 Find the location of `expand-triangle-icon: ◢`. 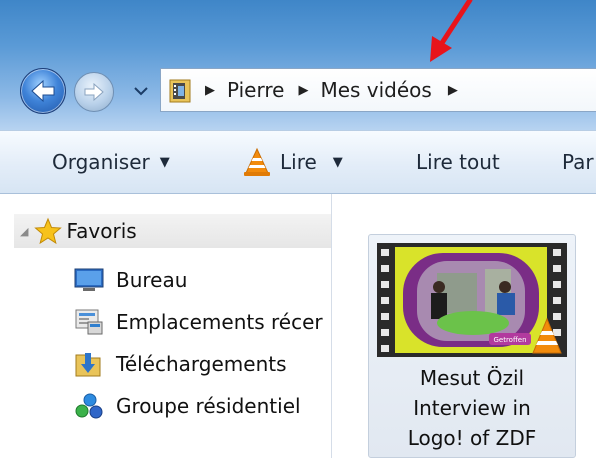

expand-triangle-icon: ◢ is located at coordinates (24, 231).